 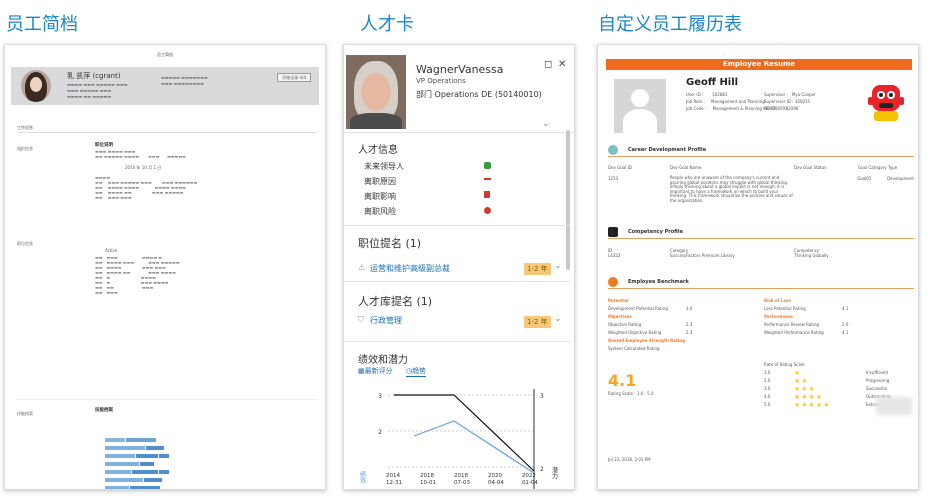 What do you see at coordinates (568, 200) in the screenshot?
I see `scrollbar` at bounding box center [568, 200].